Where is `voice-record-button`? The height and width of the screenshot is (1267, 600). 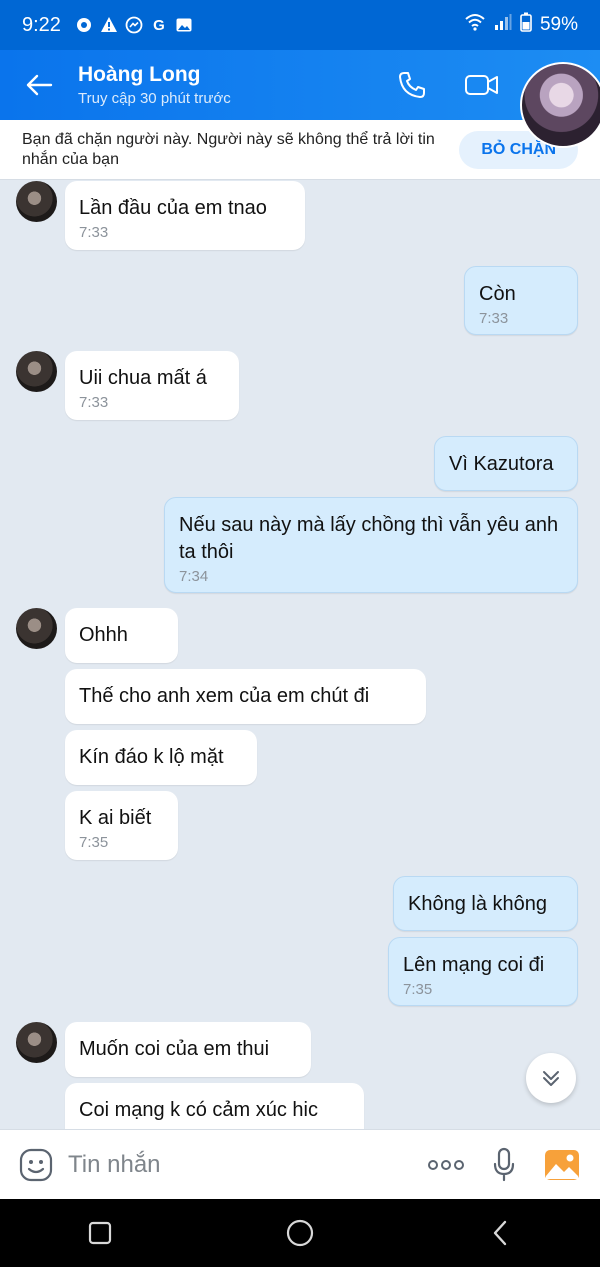 voice-record-button is located at coordinates (504, 1165).